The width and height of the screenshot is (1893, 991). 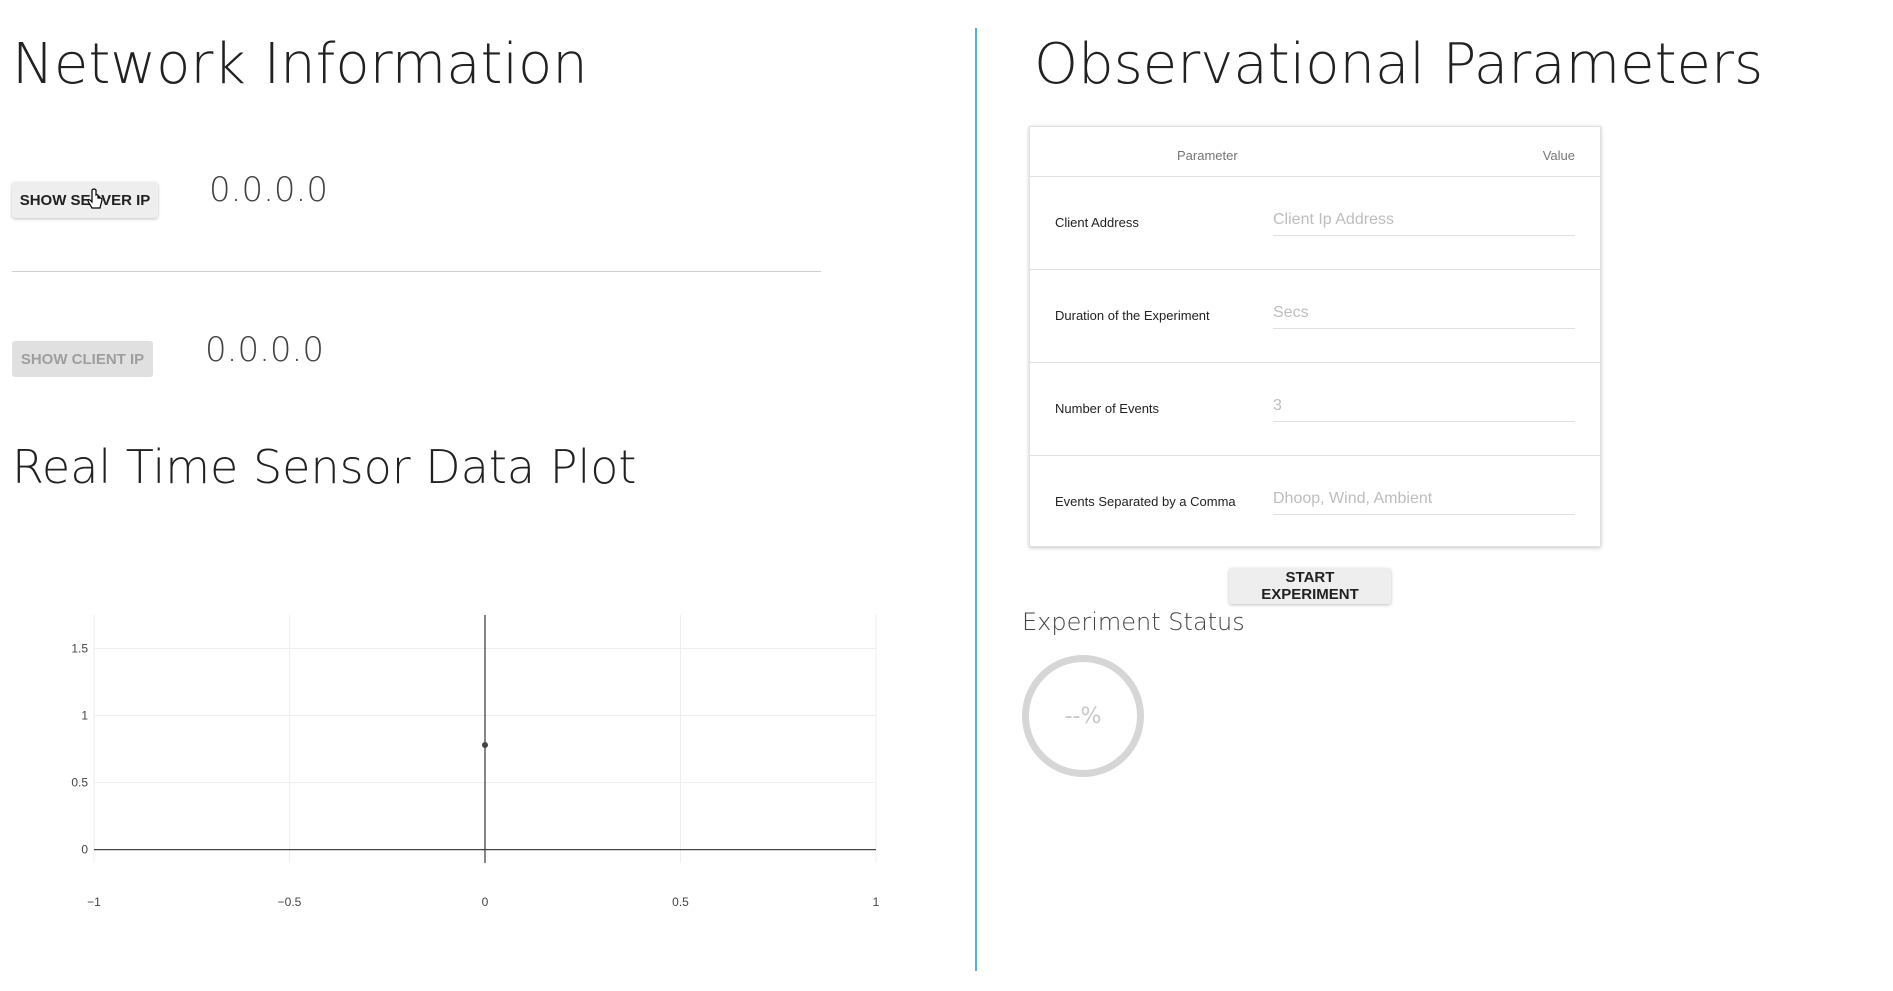 What do you see at coordinates (1097, 222) in the screenshot?
I see `client-address-label: Client Address` at bounding box center [1097, 222].